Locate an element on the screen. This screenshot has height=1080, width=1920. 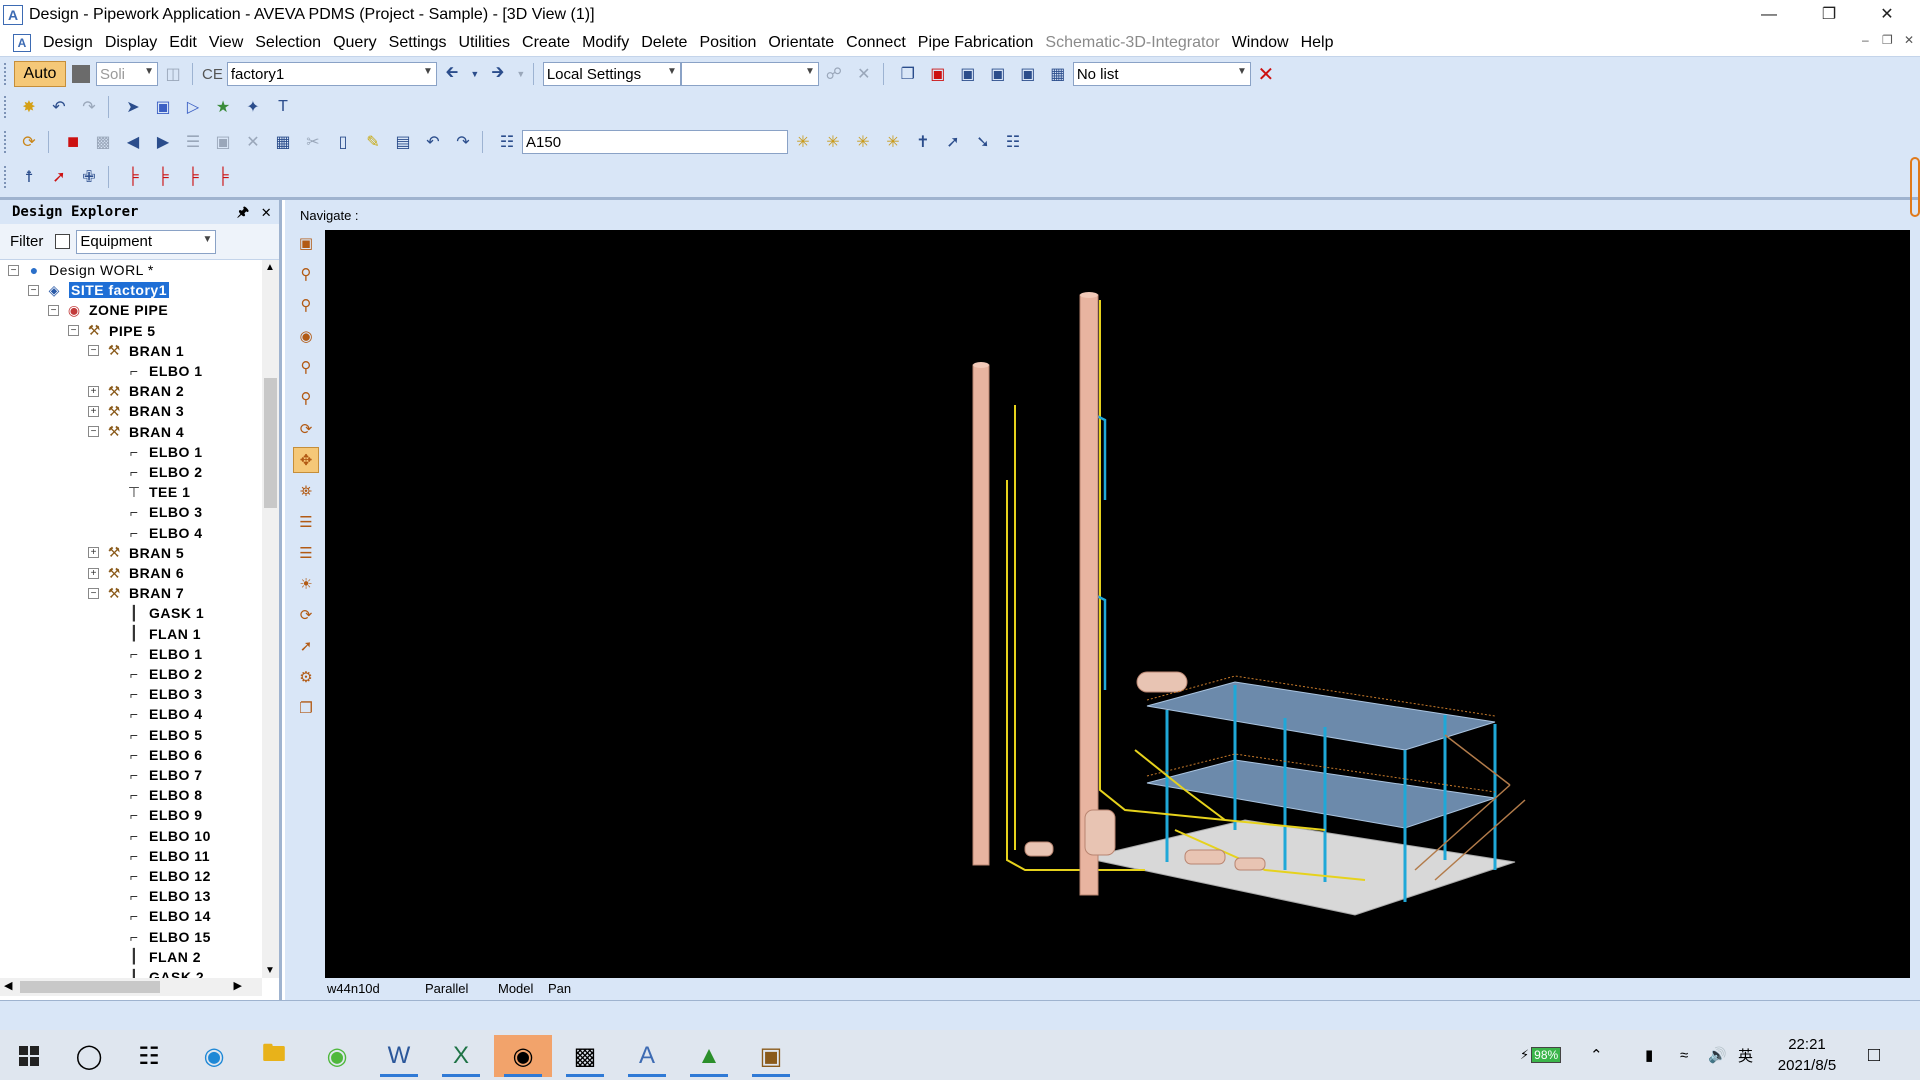
frame-icon: ▯ is located at coordinates (343, 142).